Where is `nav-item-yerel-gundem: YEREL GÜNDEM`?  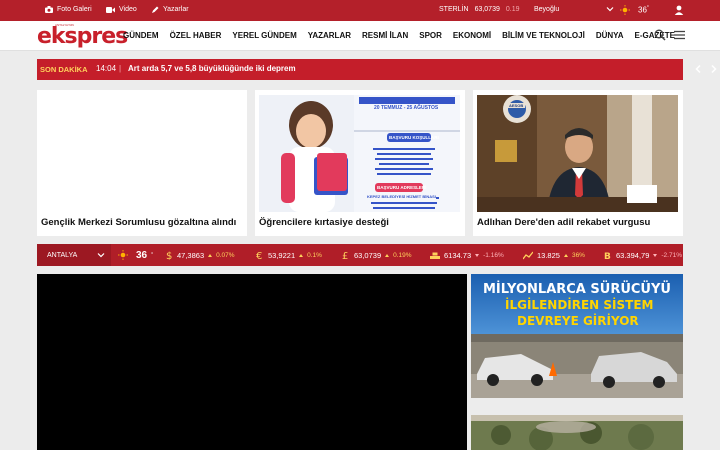
nav-item-yerel-gundem: YEREL GÜNDEM is located at coordinates (264, 35).